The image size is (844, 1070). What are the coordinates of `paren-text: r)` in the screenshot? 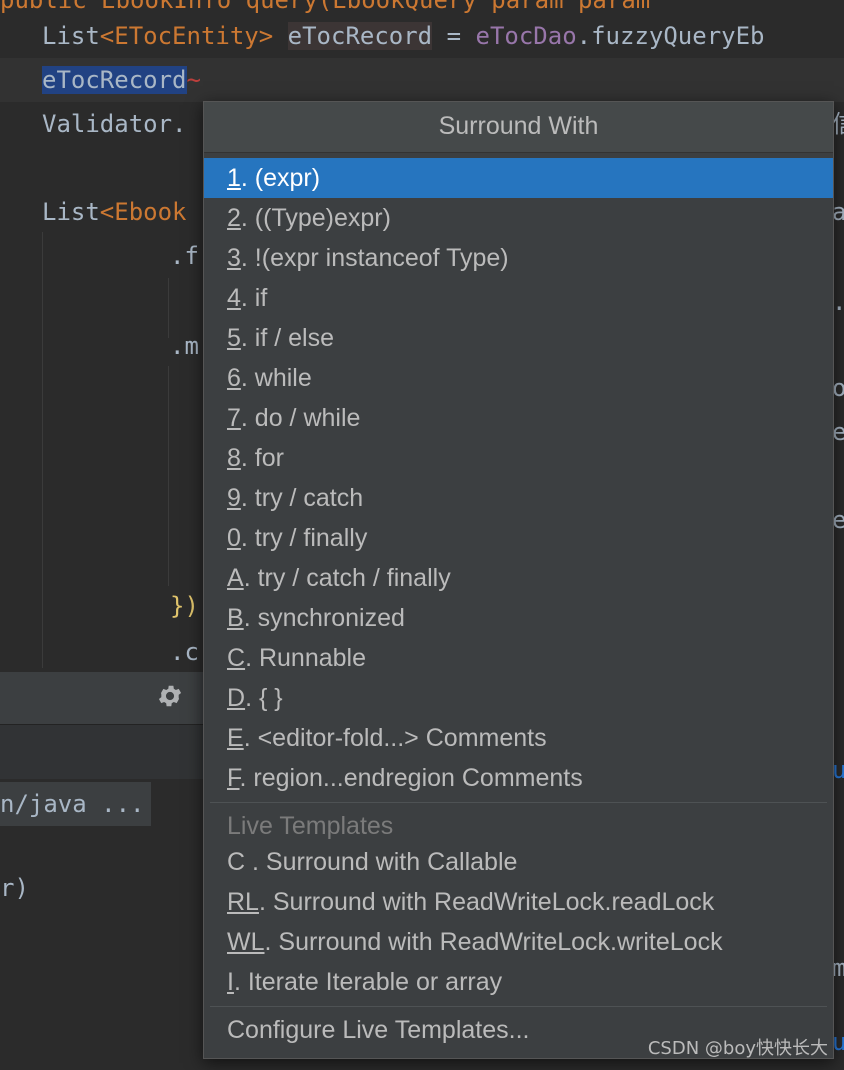 It's located at (14, 888).